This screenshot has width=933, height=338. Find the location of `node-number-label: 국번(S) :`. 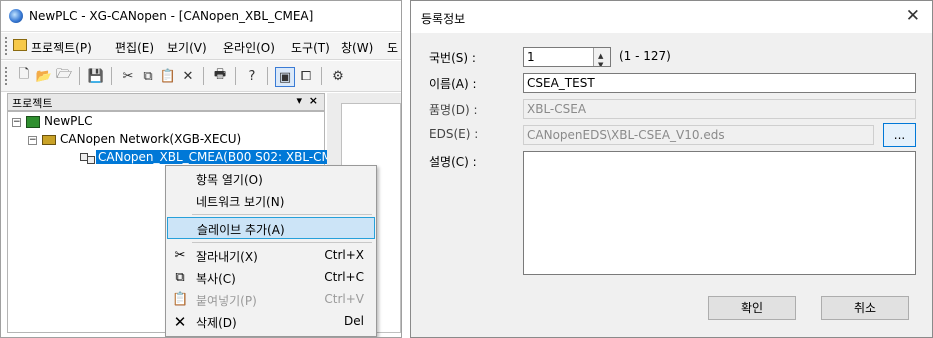

node-number-label: 국번(S) : is located at coordinates (452, 58).